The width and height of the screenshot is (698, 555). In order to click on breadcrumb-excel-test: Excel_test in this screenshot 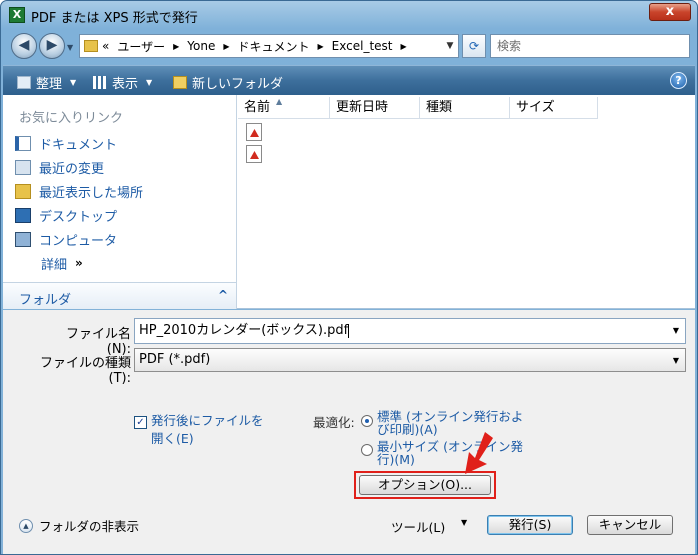, I will do `click(362, 46)`.